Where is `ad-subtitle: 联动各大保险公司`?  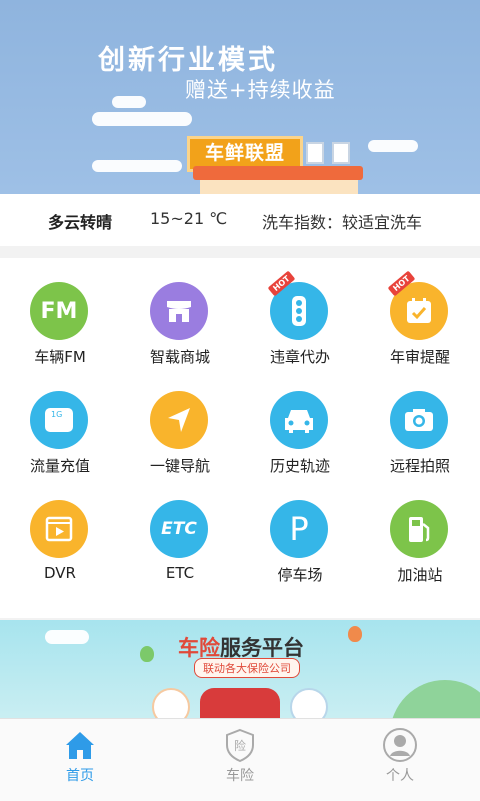
ad-subtitle: 联动各大保险公司 is located at coordinates (247, 668).